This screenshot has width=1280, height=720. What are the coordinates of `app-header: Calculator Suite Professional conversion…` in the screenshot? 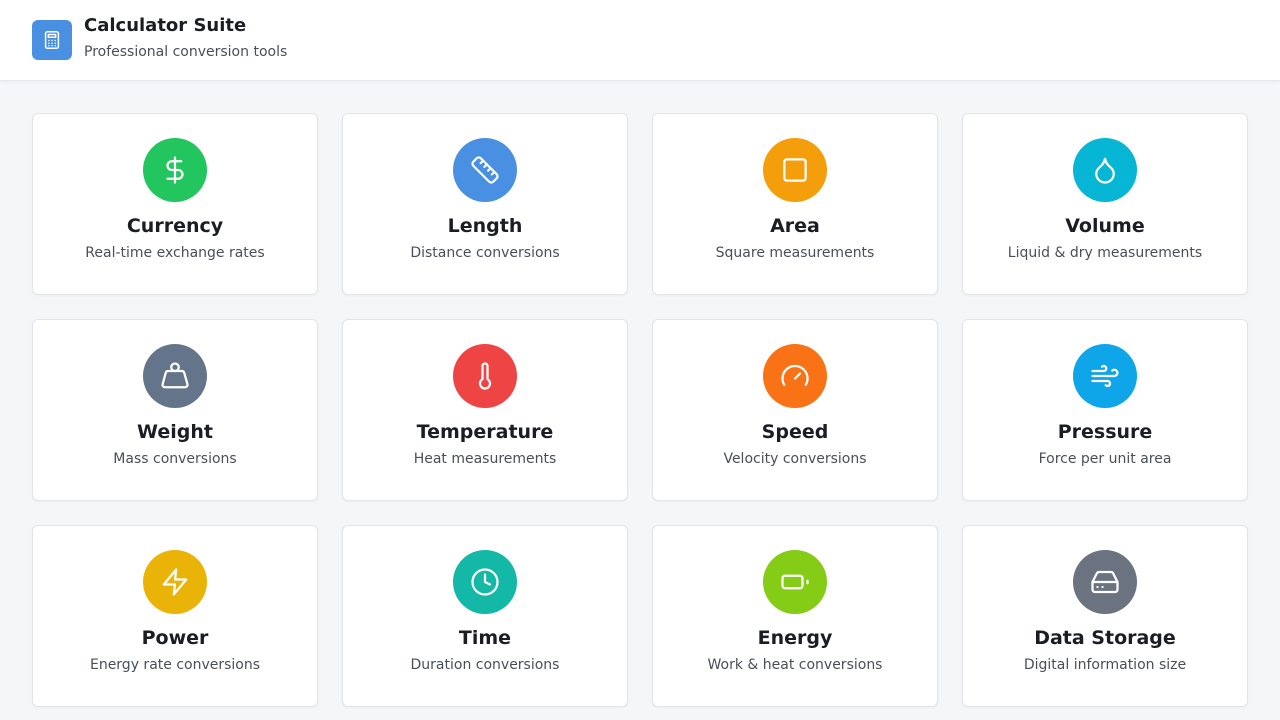 It's located at (640, 40).